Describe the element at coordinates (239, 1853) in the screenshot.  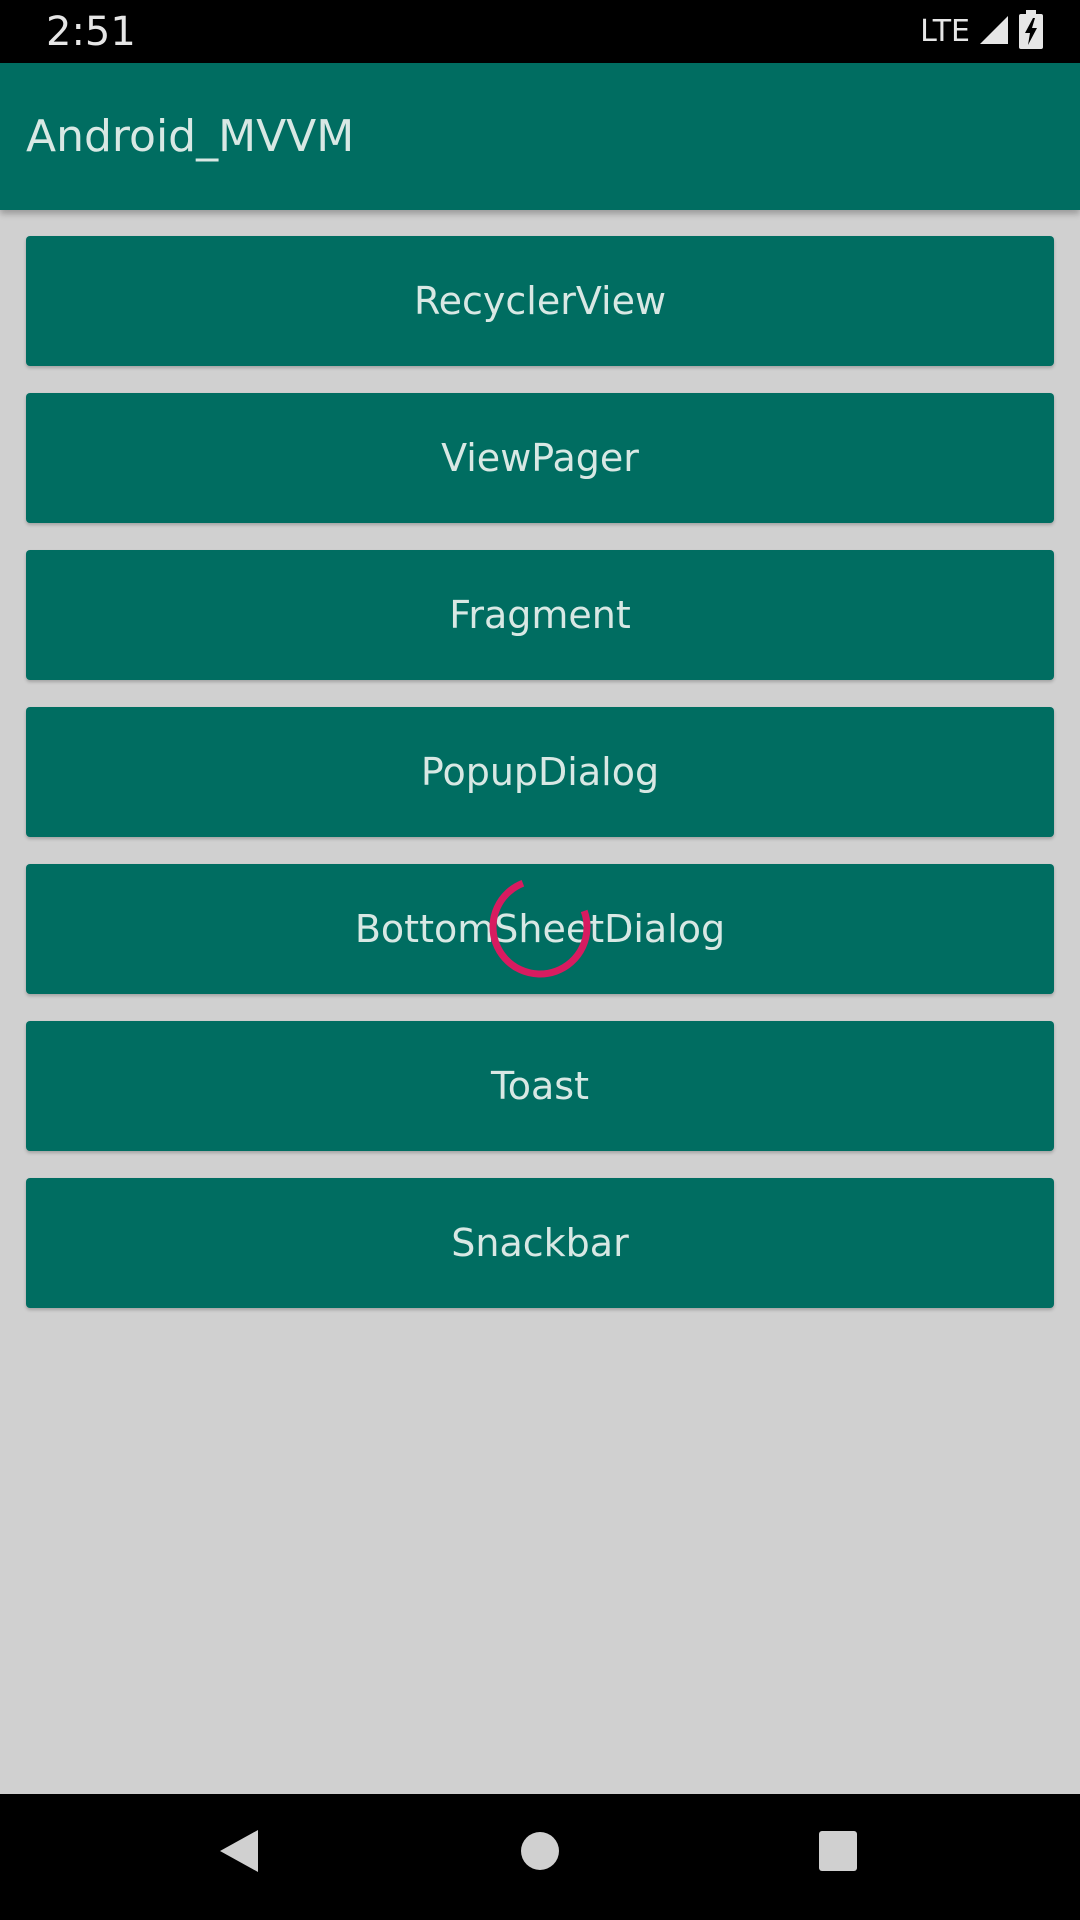
I see `back-icon` at that location.